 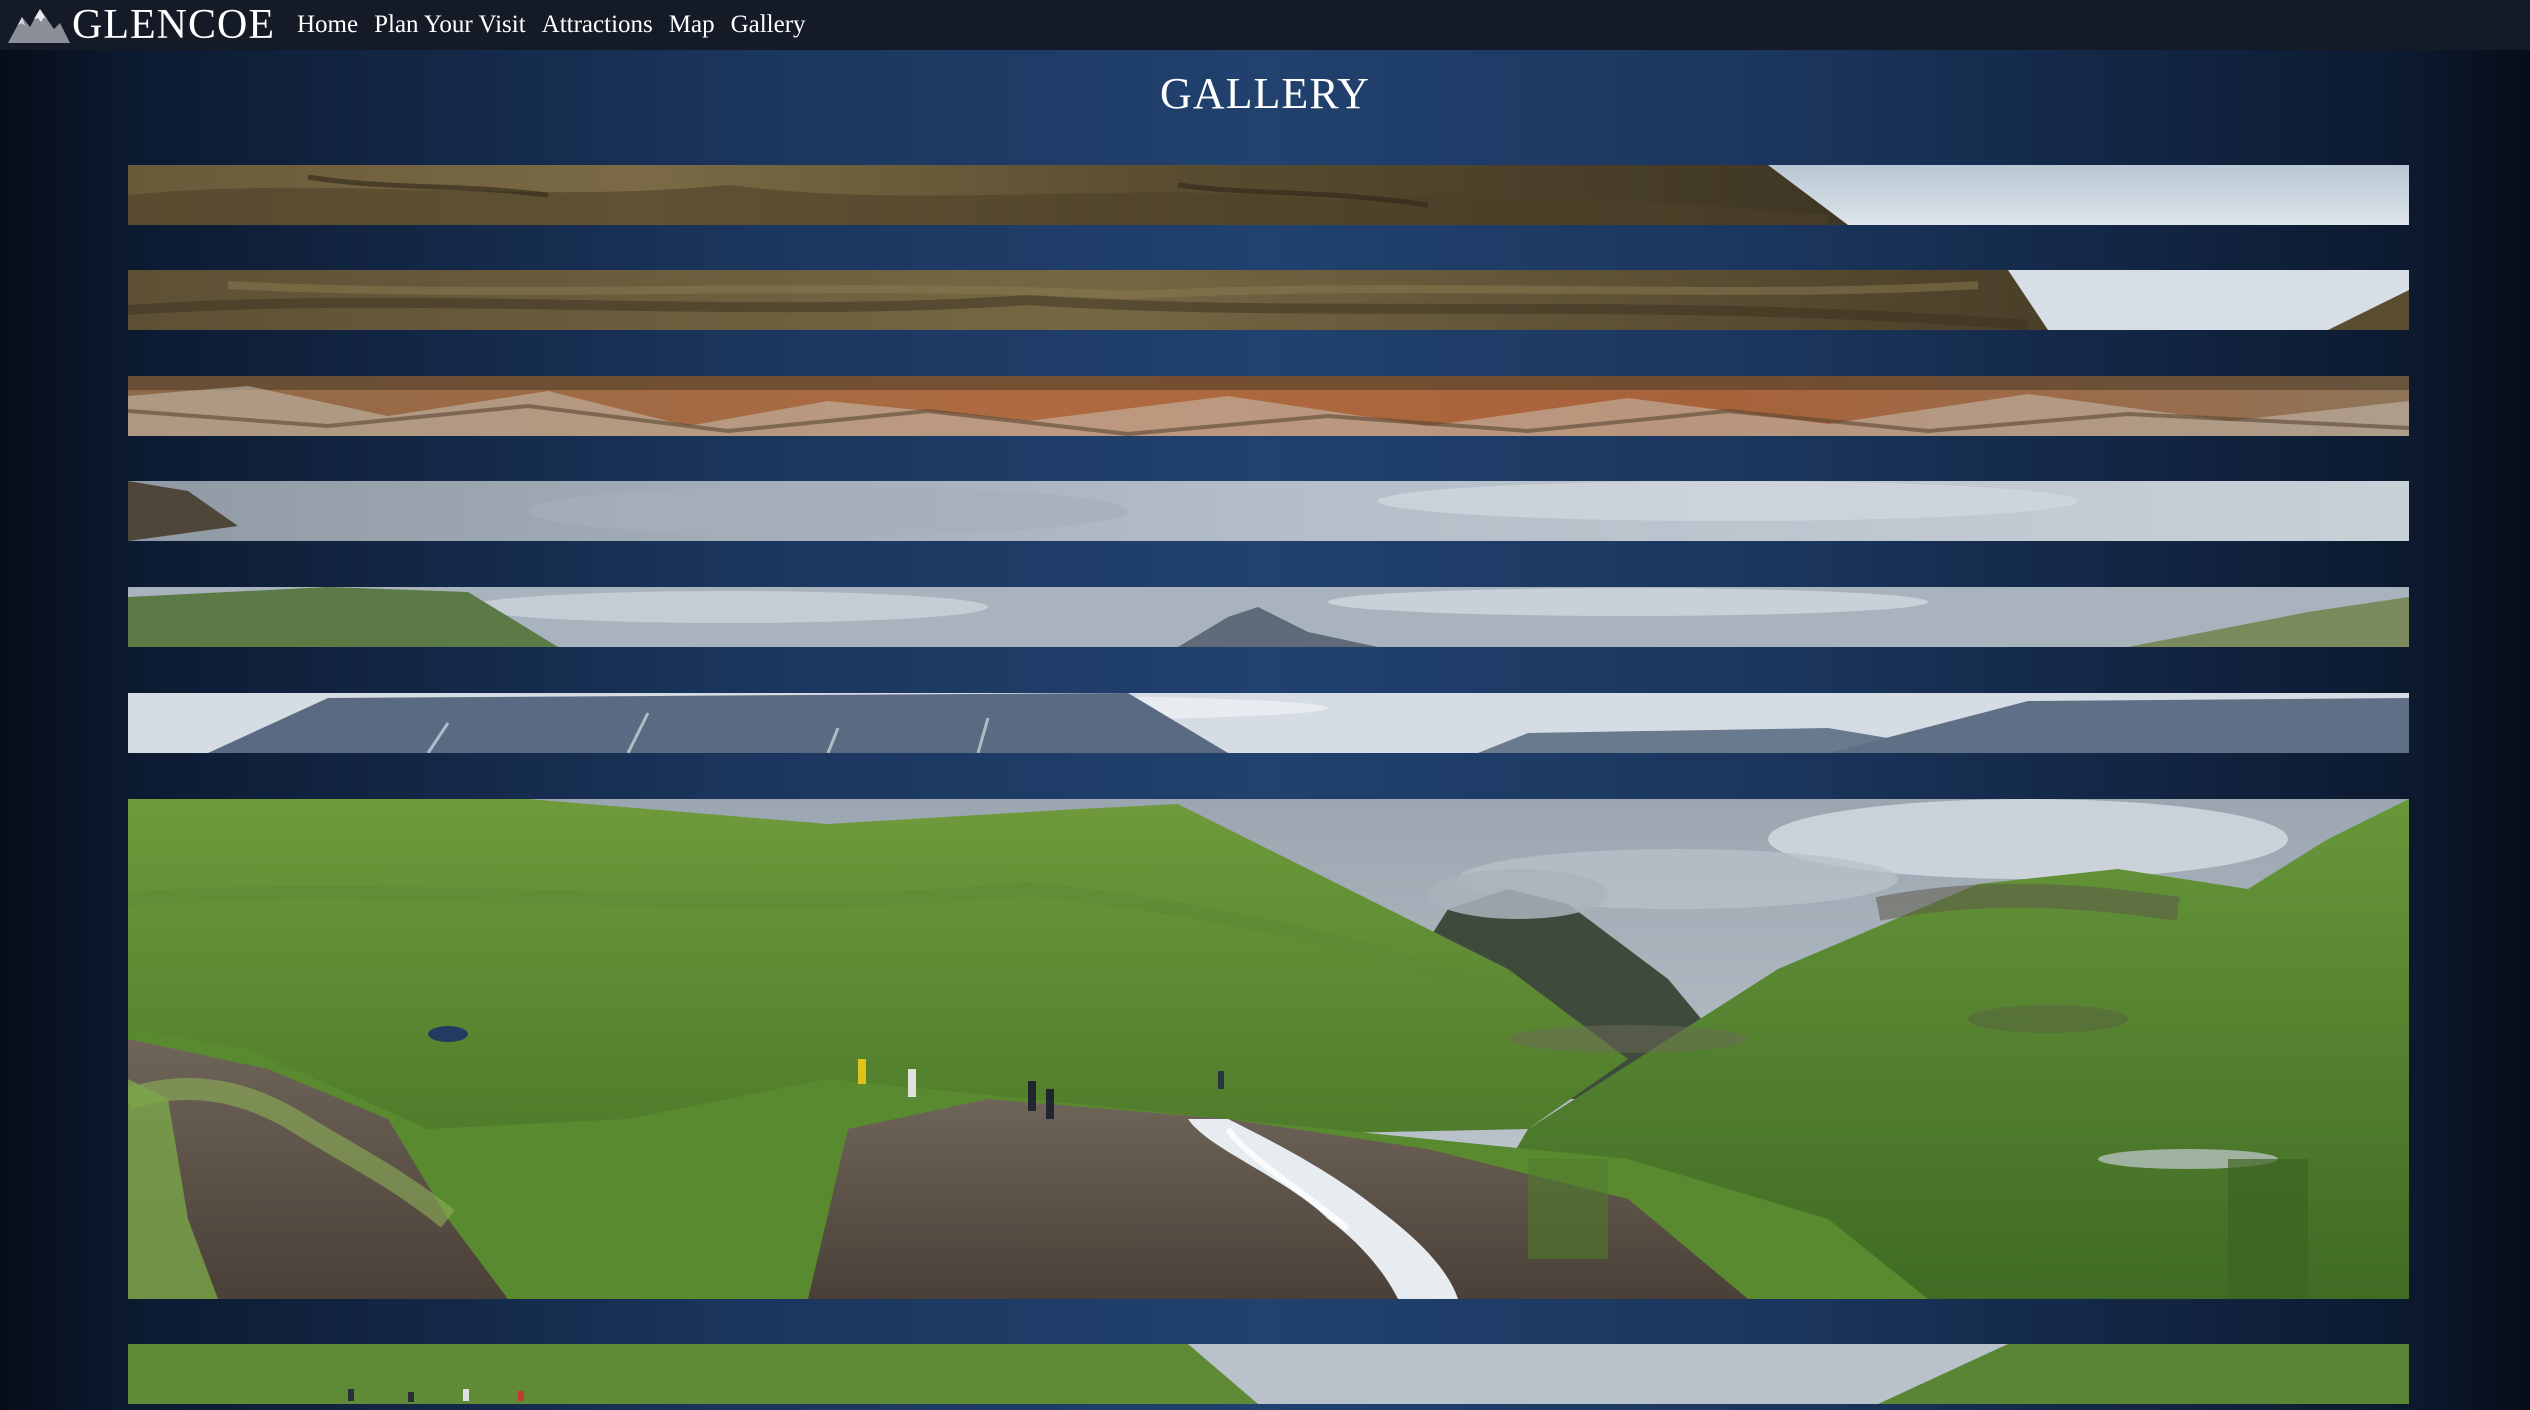 I want to click on brand-logo: GLENCOE, so click(x=141, y=25).